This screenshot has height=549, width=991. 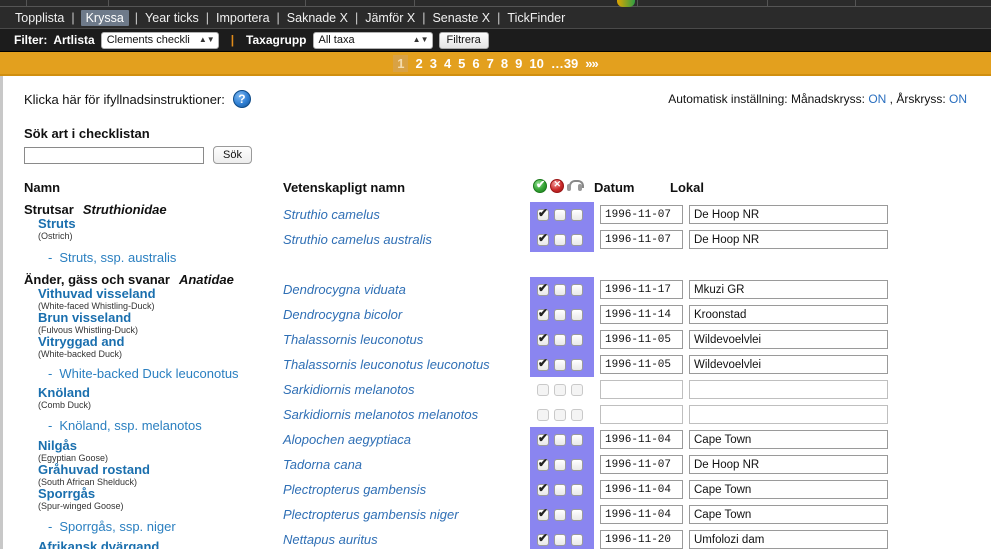 What do you see at coordinates (504, 63) in the screenshot?
I see `page-link-8: 8` at bounding box center [504, 63].